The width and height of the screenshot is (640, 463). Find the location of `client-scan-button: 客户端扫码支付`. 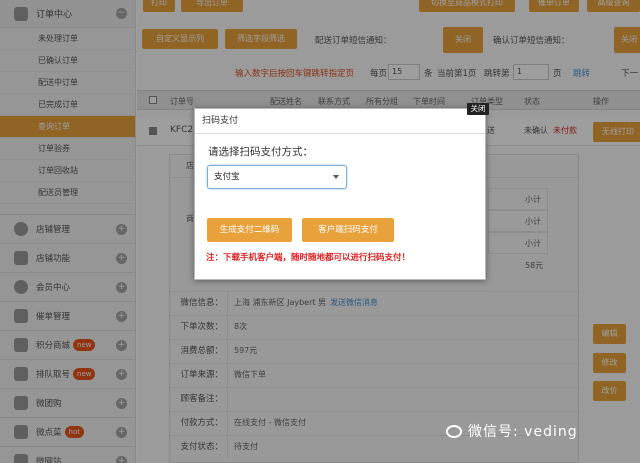

client-scan-button: 客户端扫码支付 is located at coordinates (348, 230).